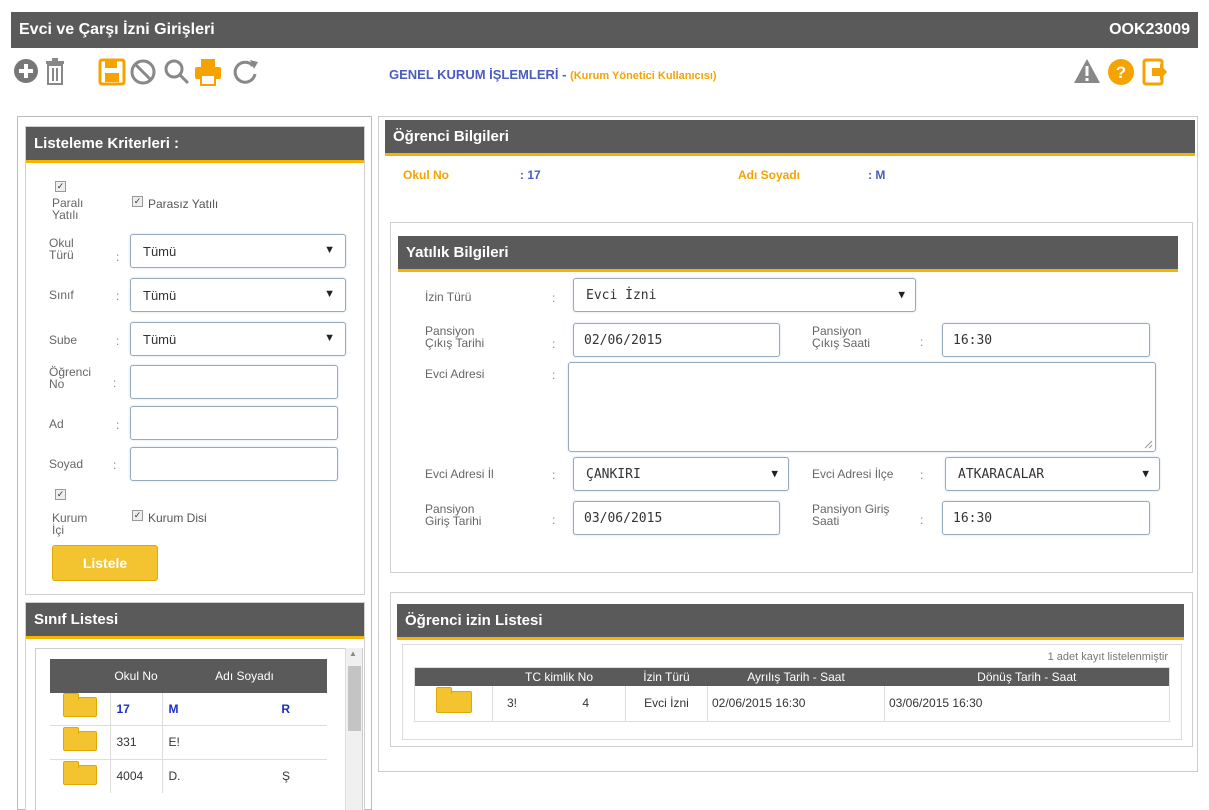 This screenshot has height=810, width=1209. Describe the element at coordinates (862, 407) in the screenshot. I see `evci-adresi-textarea` at that location.